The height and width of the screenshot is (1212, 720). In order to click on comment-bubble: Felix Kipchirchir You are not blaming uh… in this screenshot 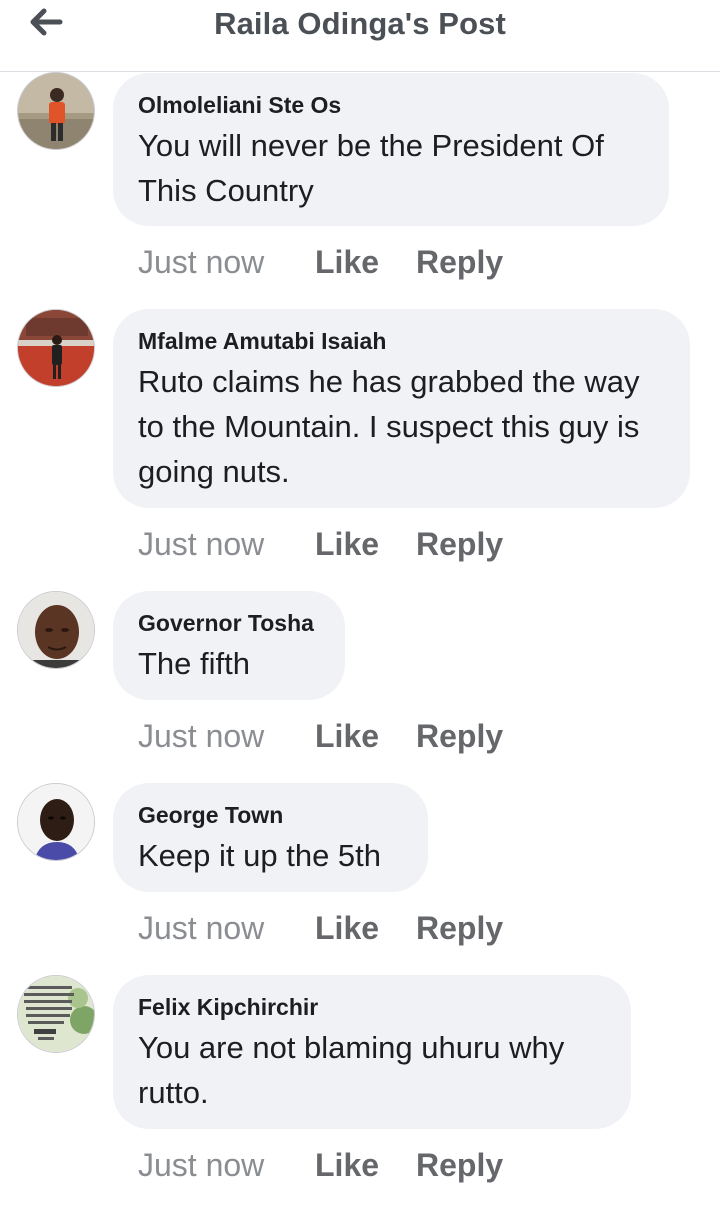, I will do `click(372, 1052)`.